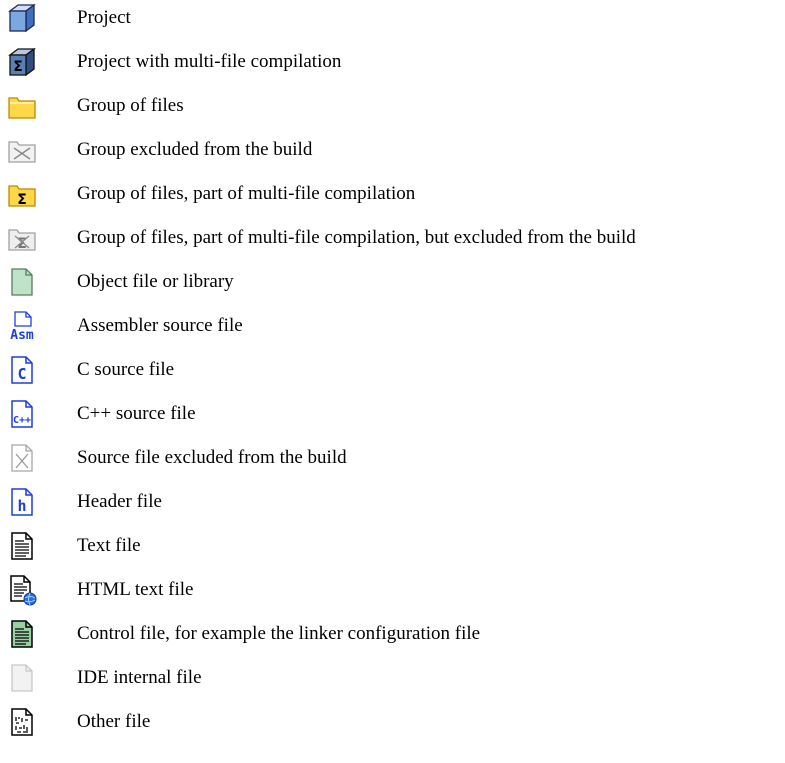 Image resolution: width=785 pixels, height=763 pixels. Describe the element at coordinates (22, 546) in the screenshot. I see `text-file-icon` at that location.